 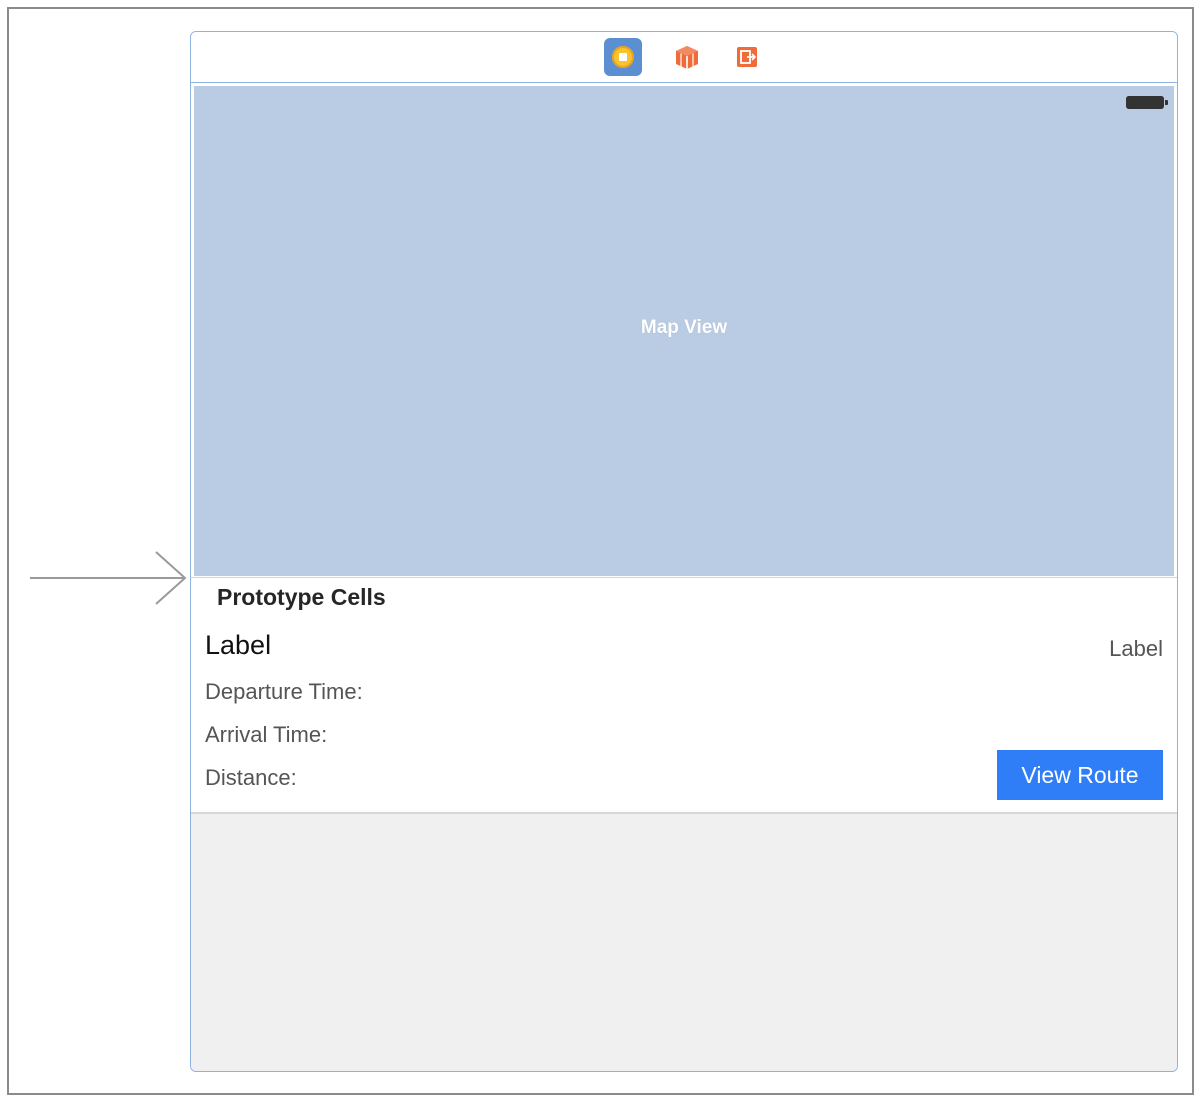 I want to click on cell-title-label: Label, so click(x=238, y=645).